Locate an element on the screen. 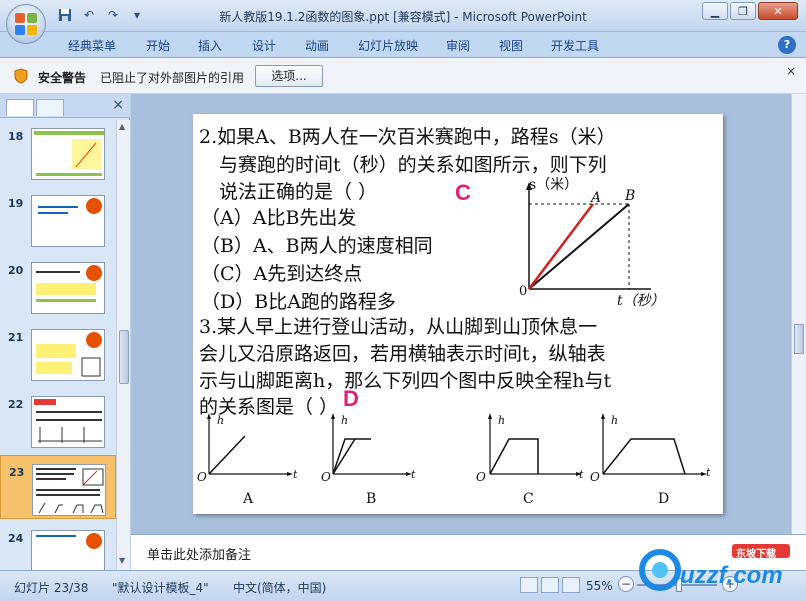 Image resolution: width=806 pixels, height=601 pixels. race-graph-origin: 0 is located at coordinates (523, 291).